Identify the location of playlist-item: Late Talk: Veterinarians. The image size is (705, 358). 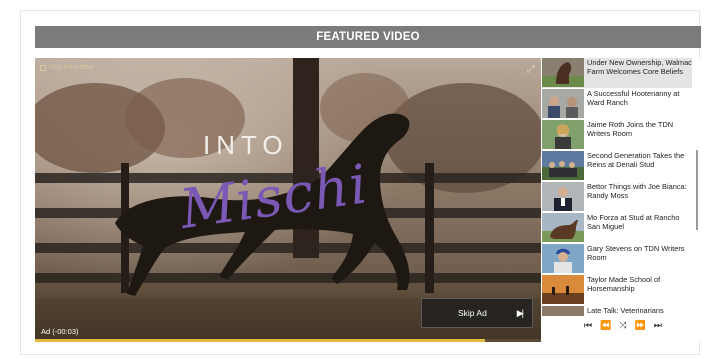
(617, 311).